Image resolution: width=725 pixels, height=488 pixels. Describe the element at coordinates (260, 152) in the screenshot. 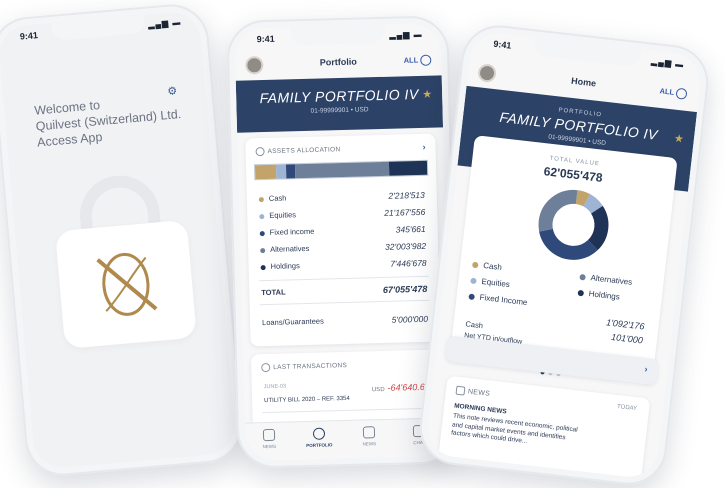

I see `allocation-icon` at that location.